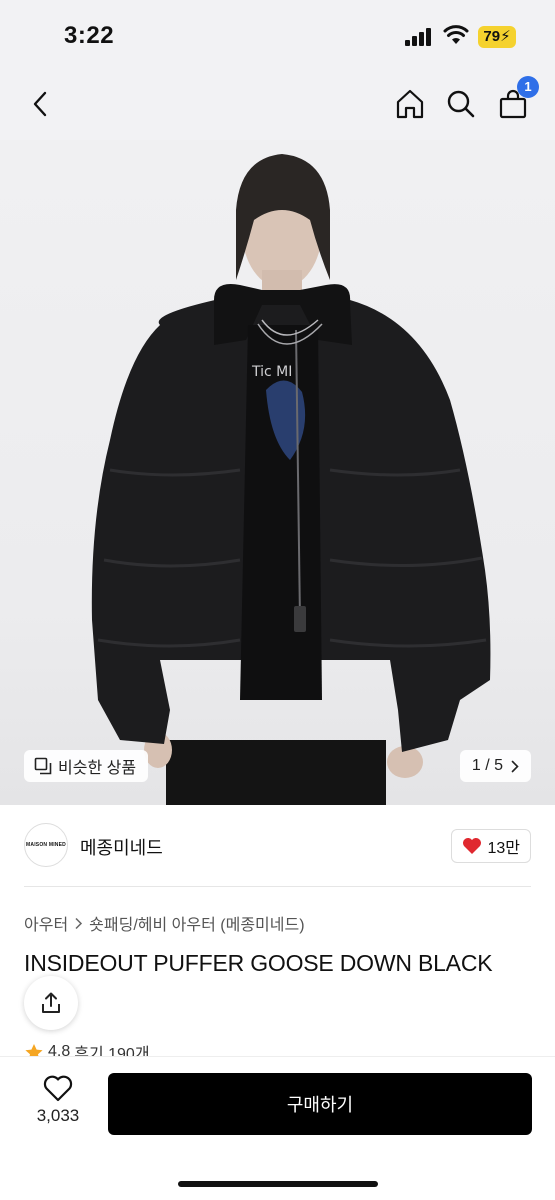 The image size is (555, 1200). What do you see at coordinates (97, 768) in the screenshot?
I see `similar-products-label: 비슷한 상품` at bounding box center [97, 768].